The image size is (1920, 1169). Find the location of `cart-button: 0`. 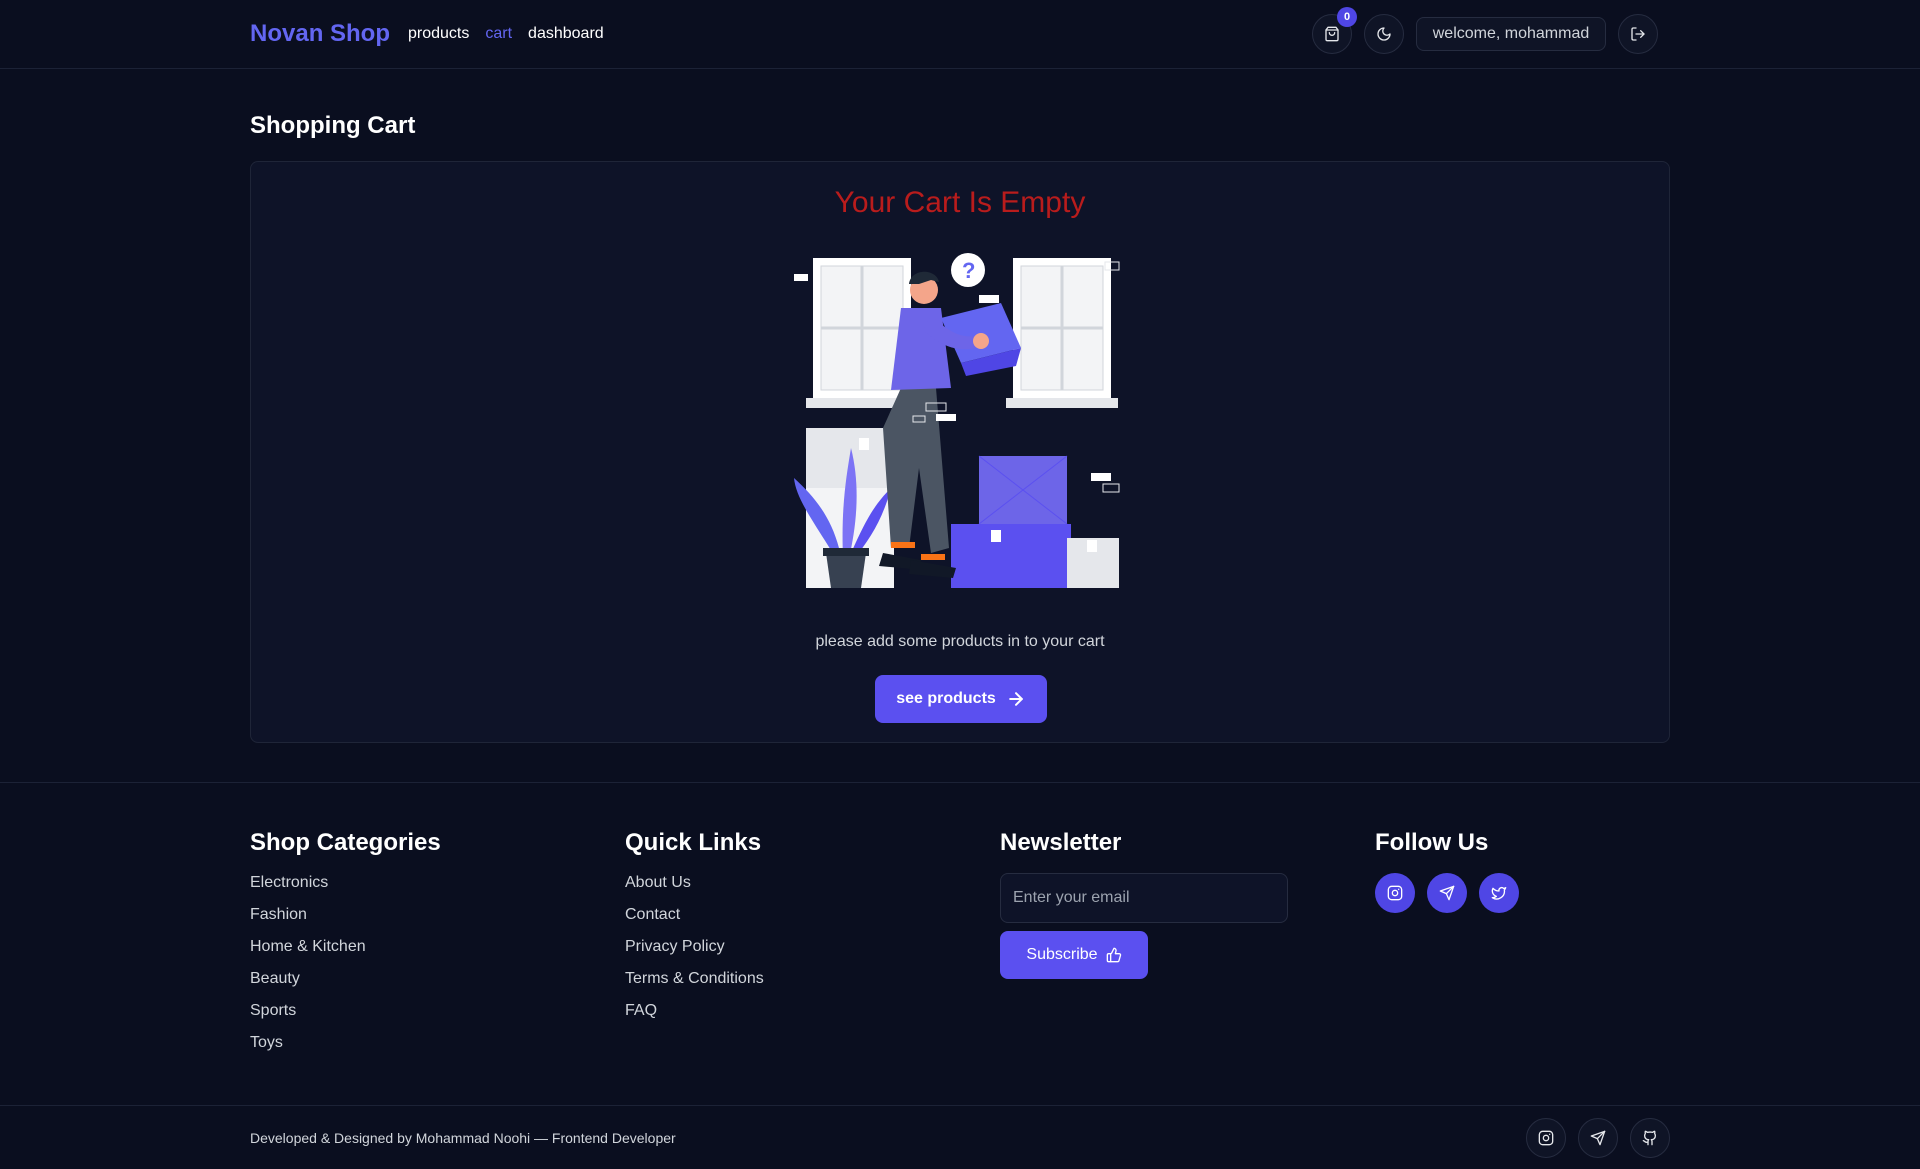

cart-button: 0 is located at coordinates (1334, 30).